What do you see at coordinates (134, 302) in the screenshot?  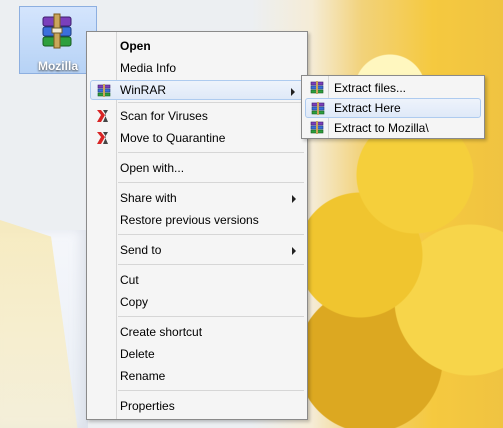 I see `menu-item-label: Copy` at bounding box center [134, 302].